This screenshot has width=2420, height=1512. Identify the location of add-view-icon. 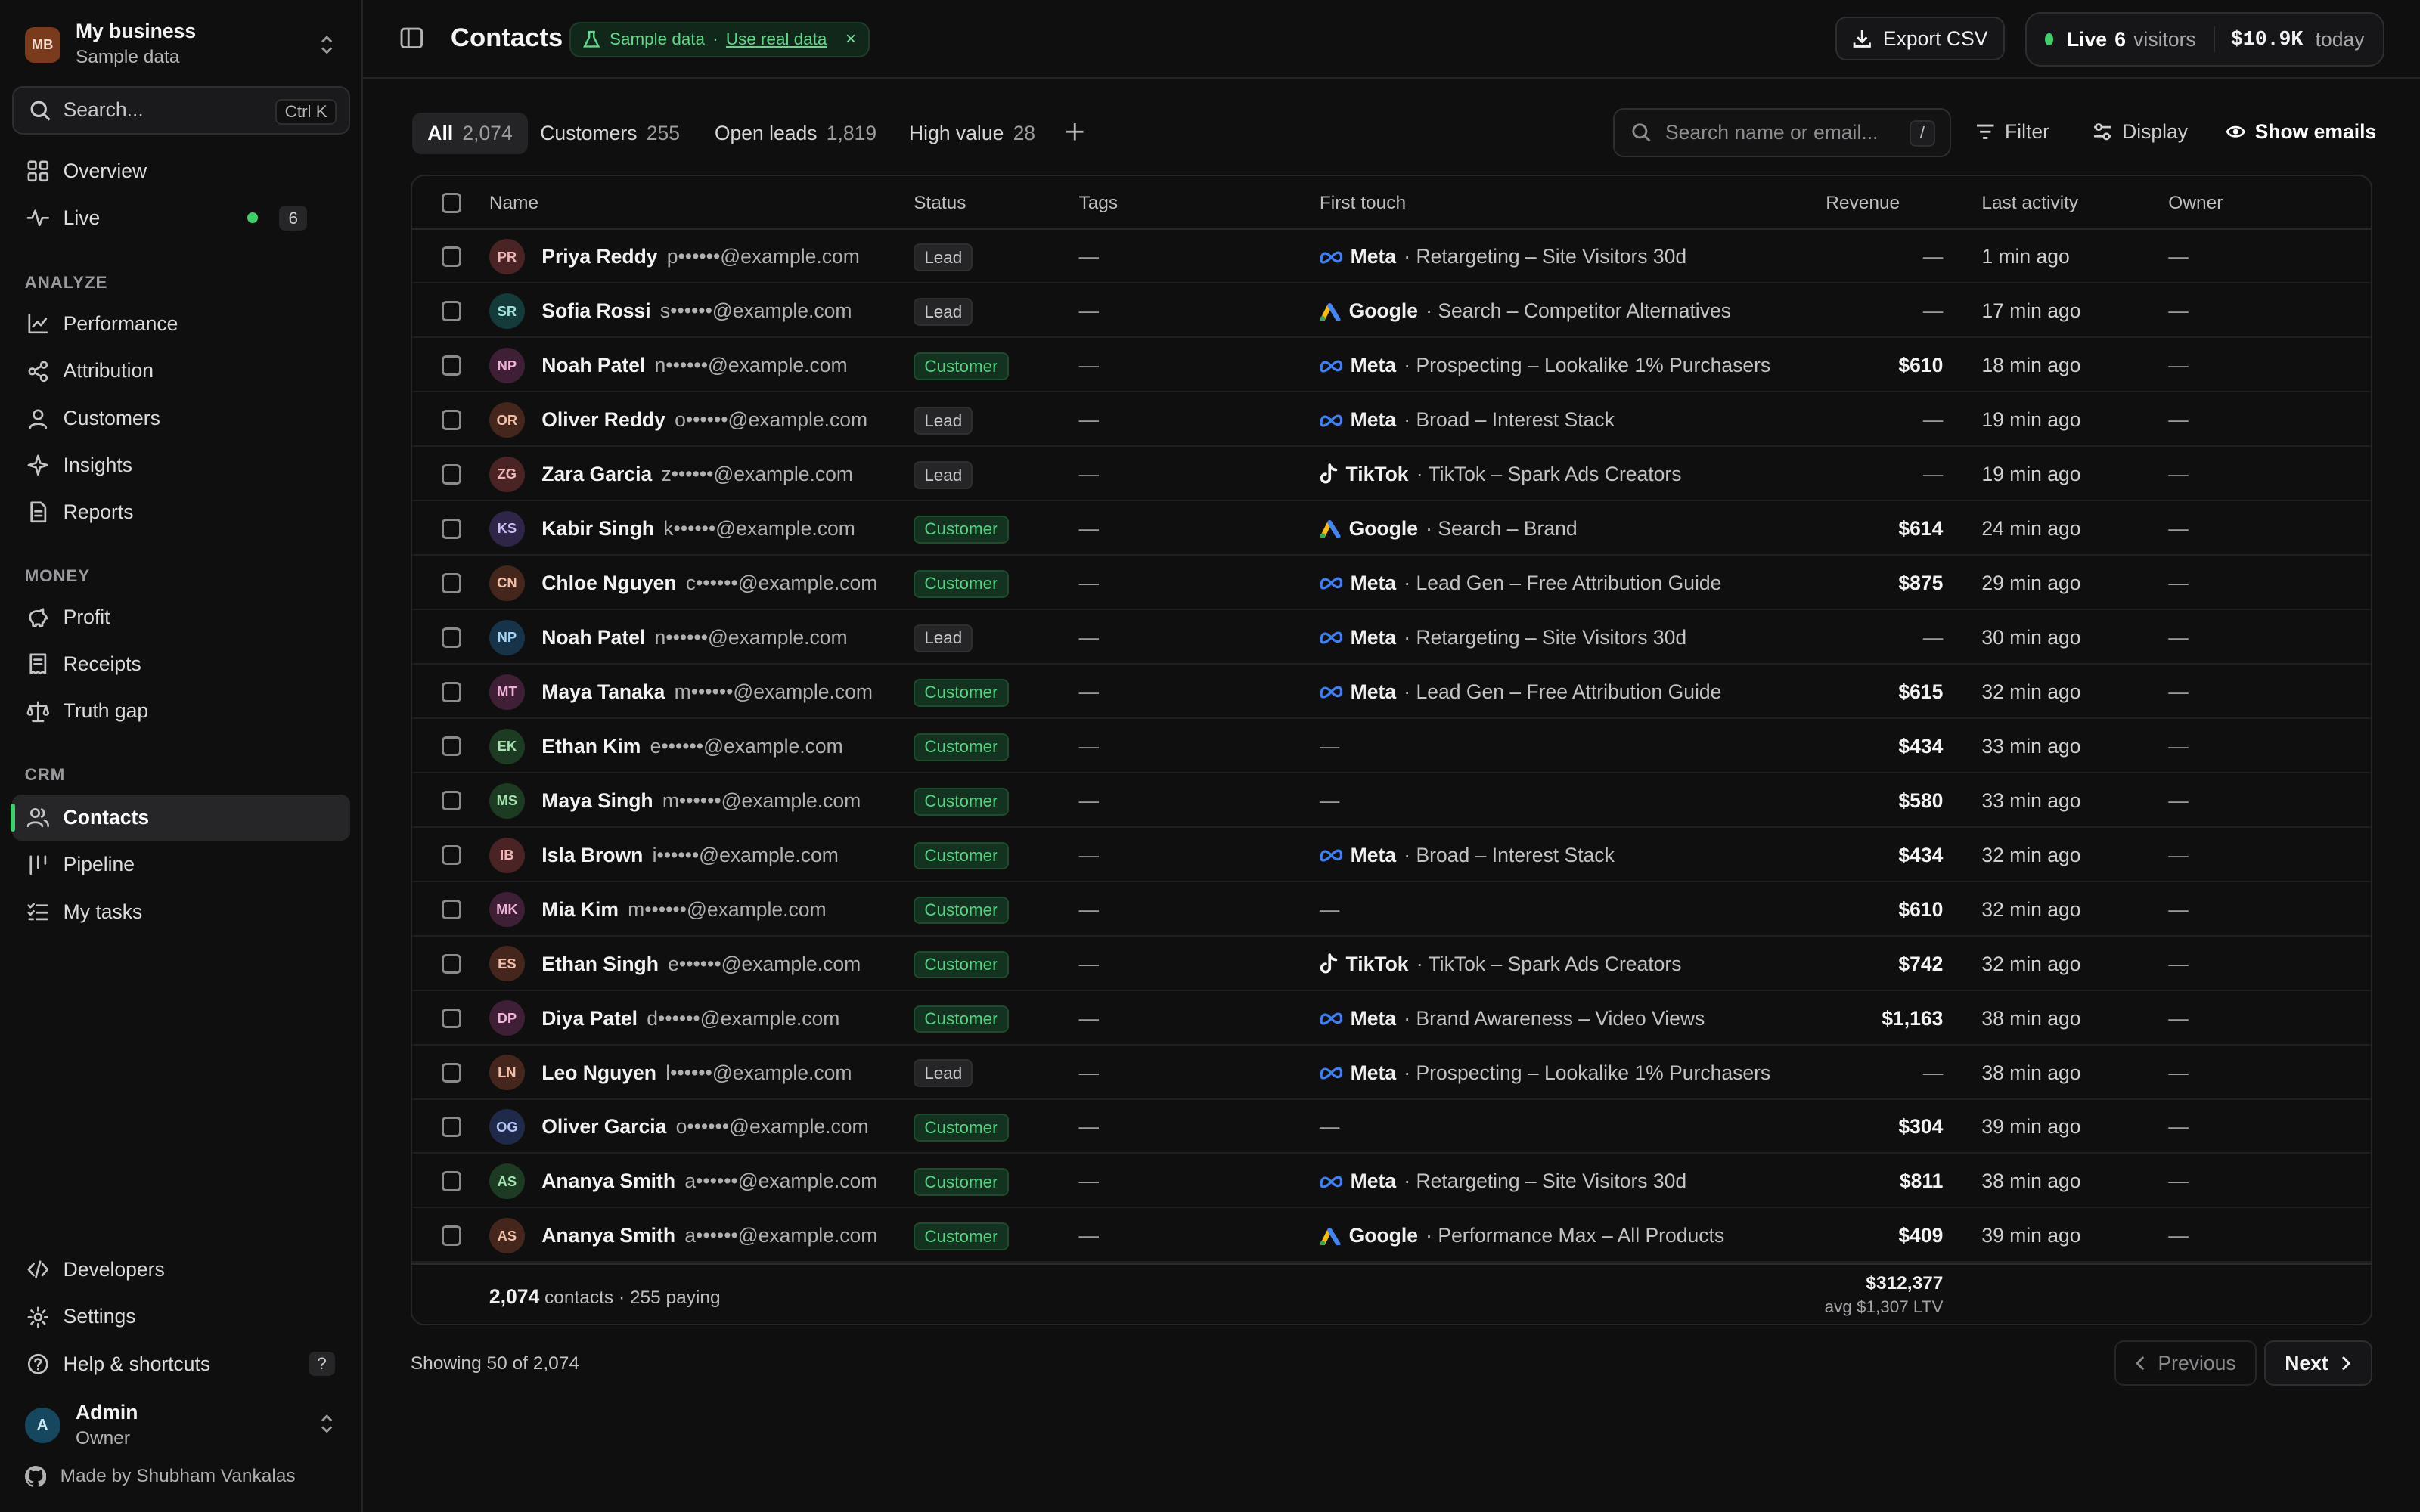
(1075, 132).